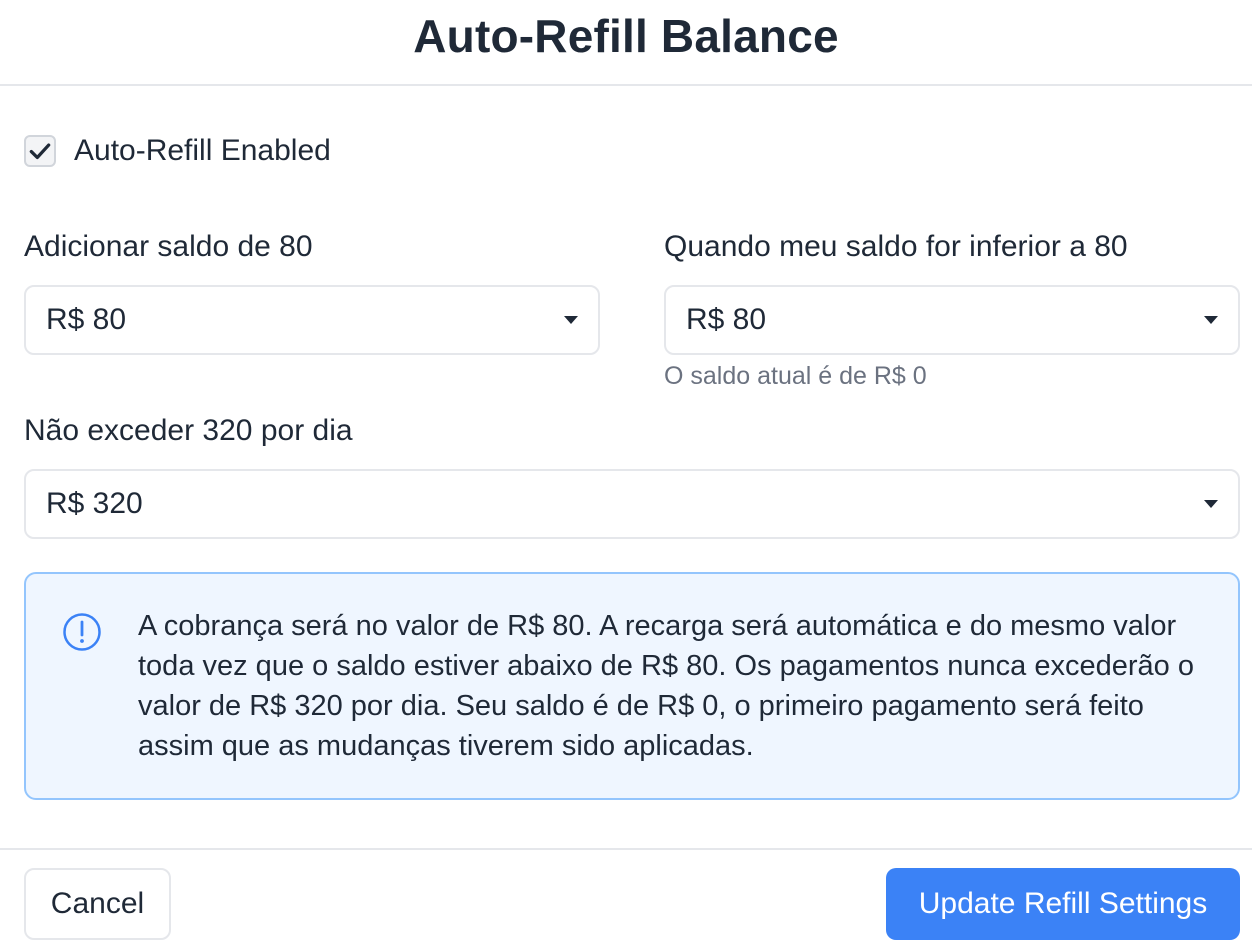  What do you see at coordinates (626, 897) in the screenshot?
I see `dialog-footer: Cancel Update Refill Settings` at bounding box center [626, 897].